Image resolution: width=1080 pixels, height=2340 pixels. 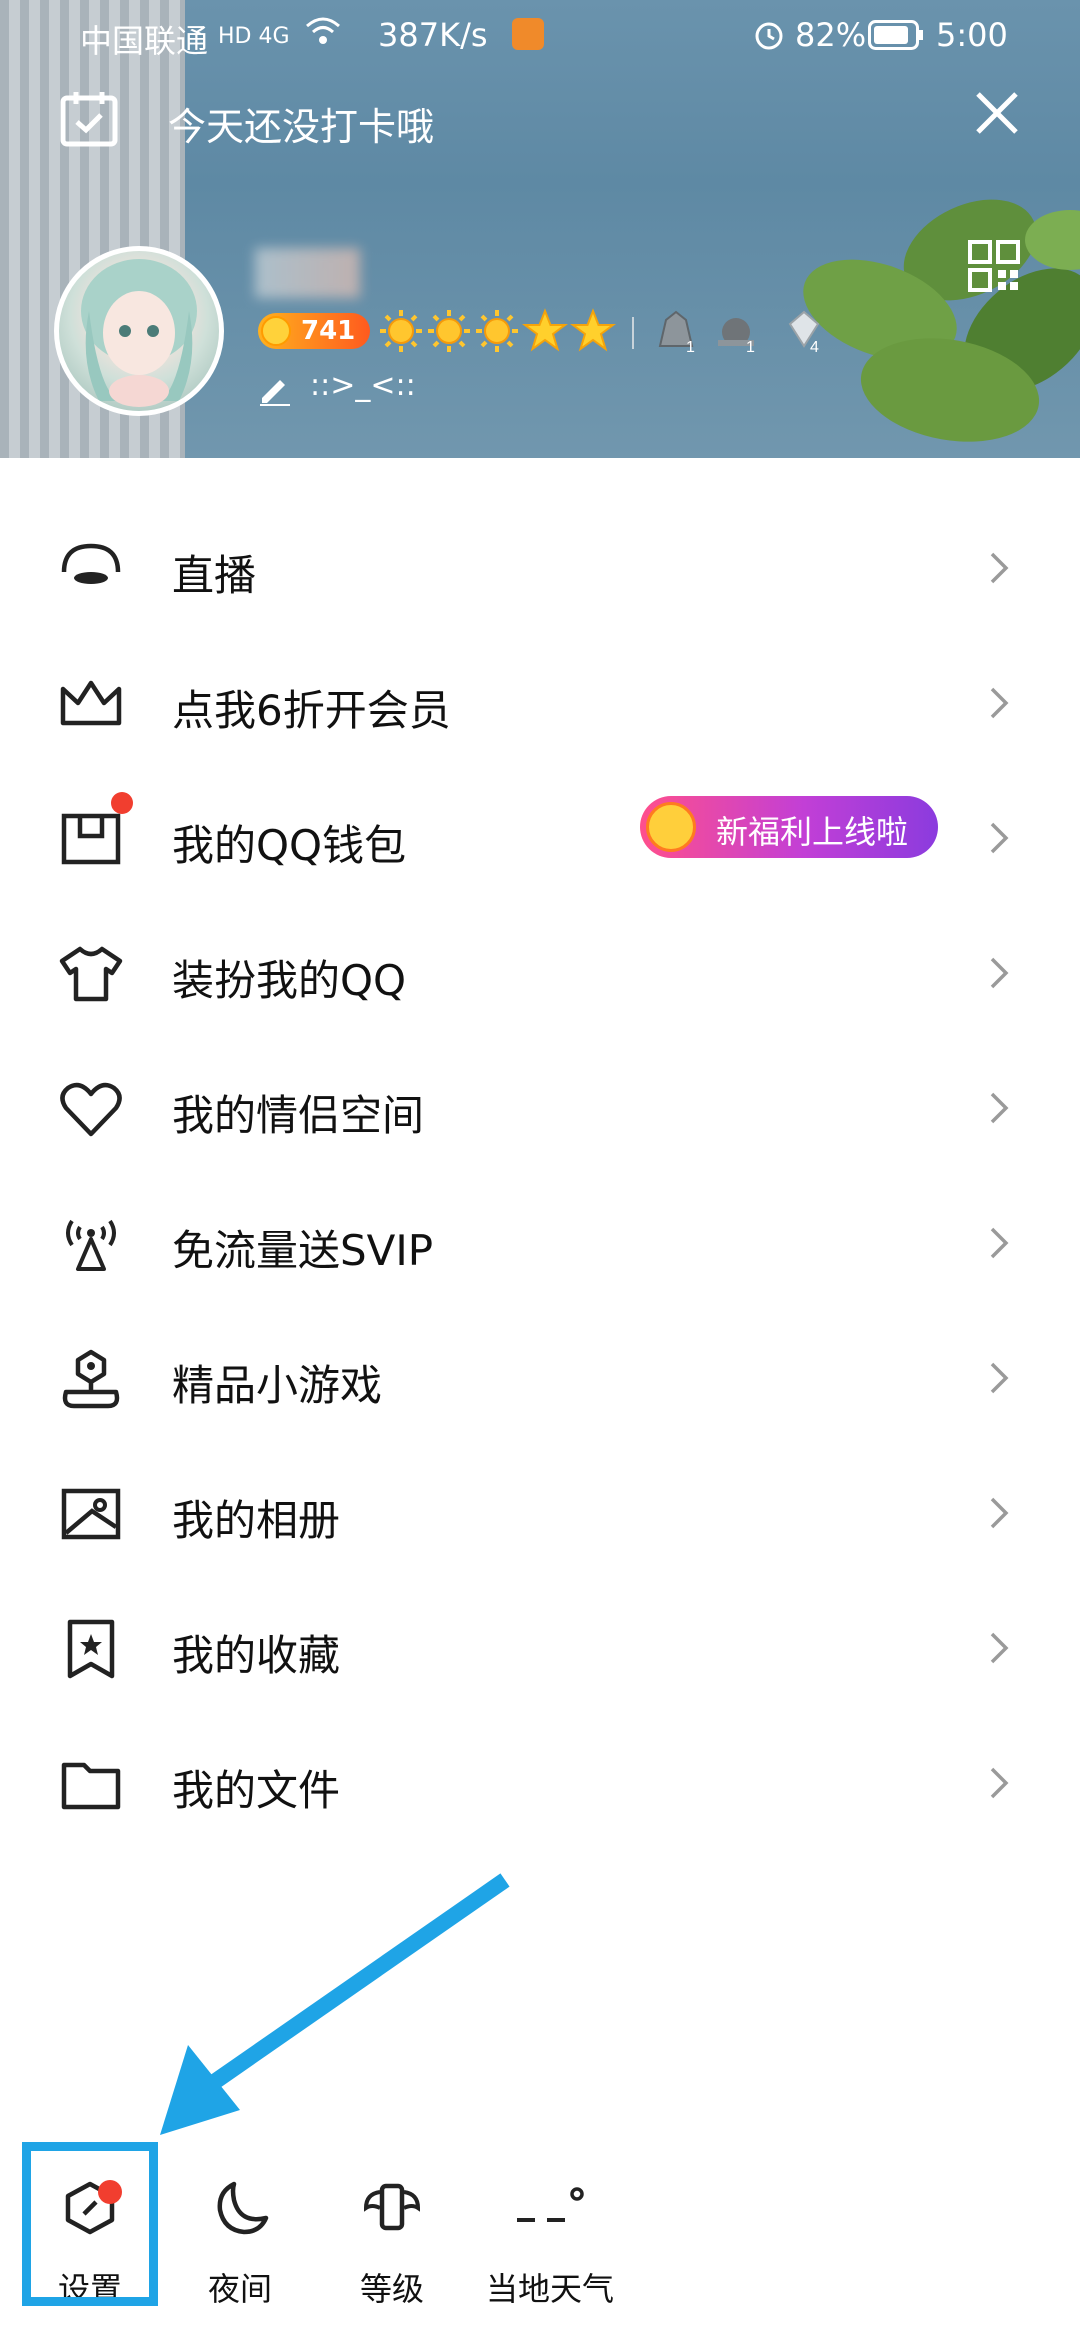 What do you see at coordinates (240, 2245) in the screenshot?
I see `night-mode-button: 夜间` at bounding box center [240, 2245].